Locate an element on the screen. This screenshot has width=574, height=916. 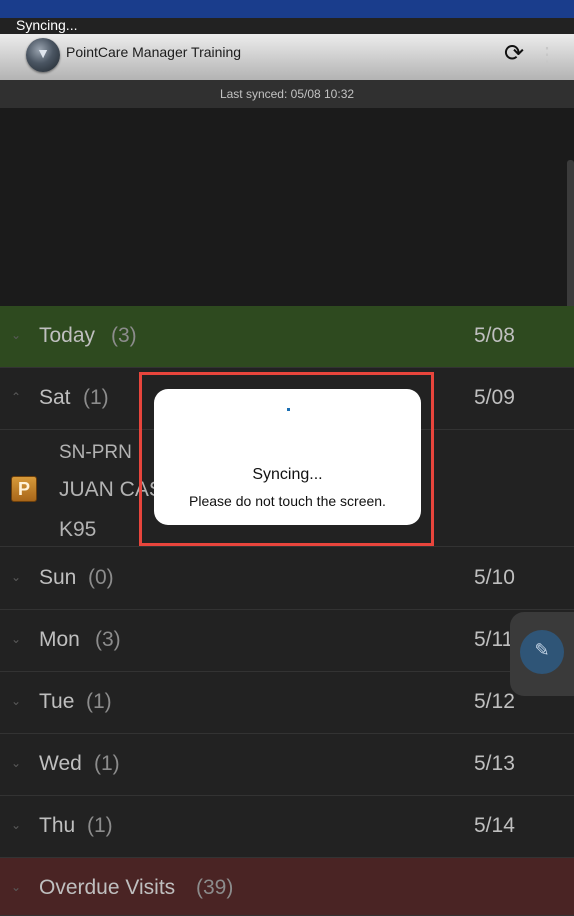
day-name: Overdue Visits is located at coordinates (107, 887).